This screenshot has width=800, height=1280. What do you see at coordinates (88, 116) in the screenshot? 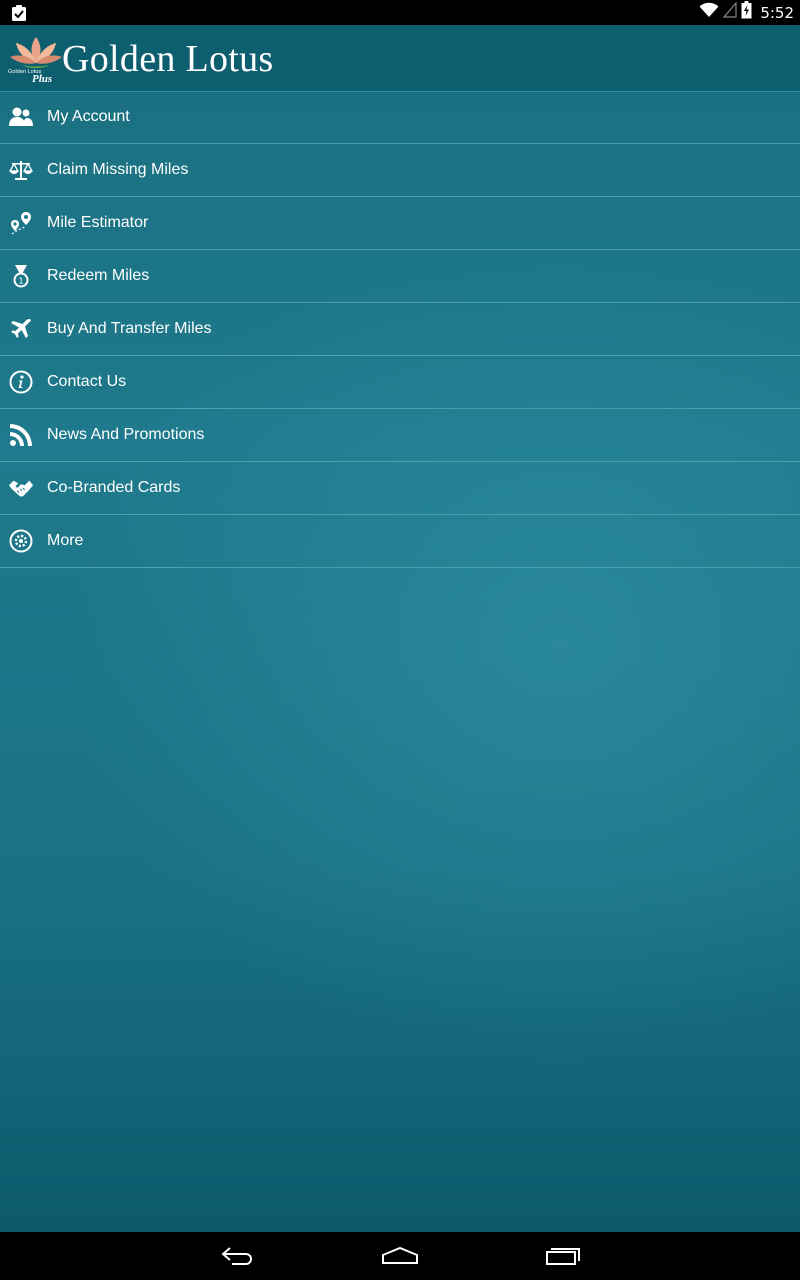
I see `menu-item-label: My Account` at bounding box center [88, 116].